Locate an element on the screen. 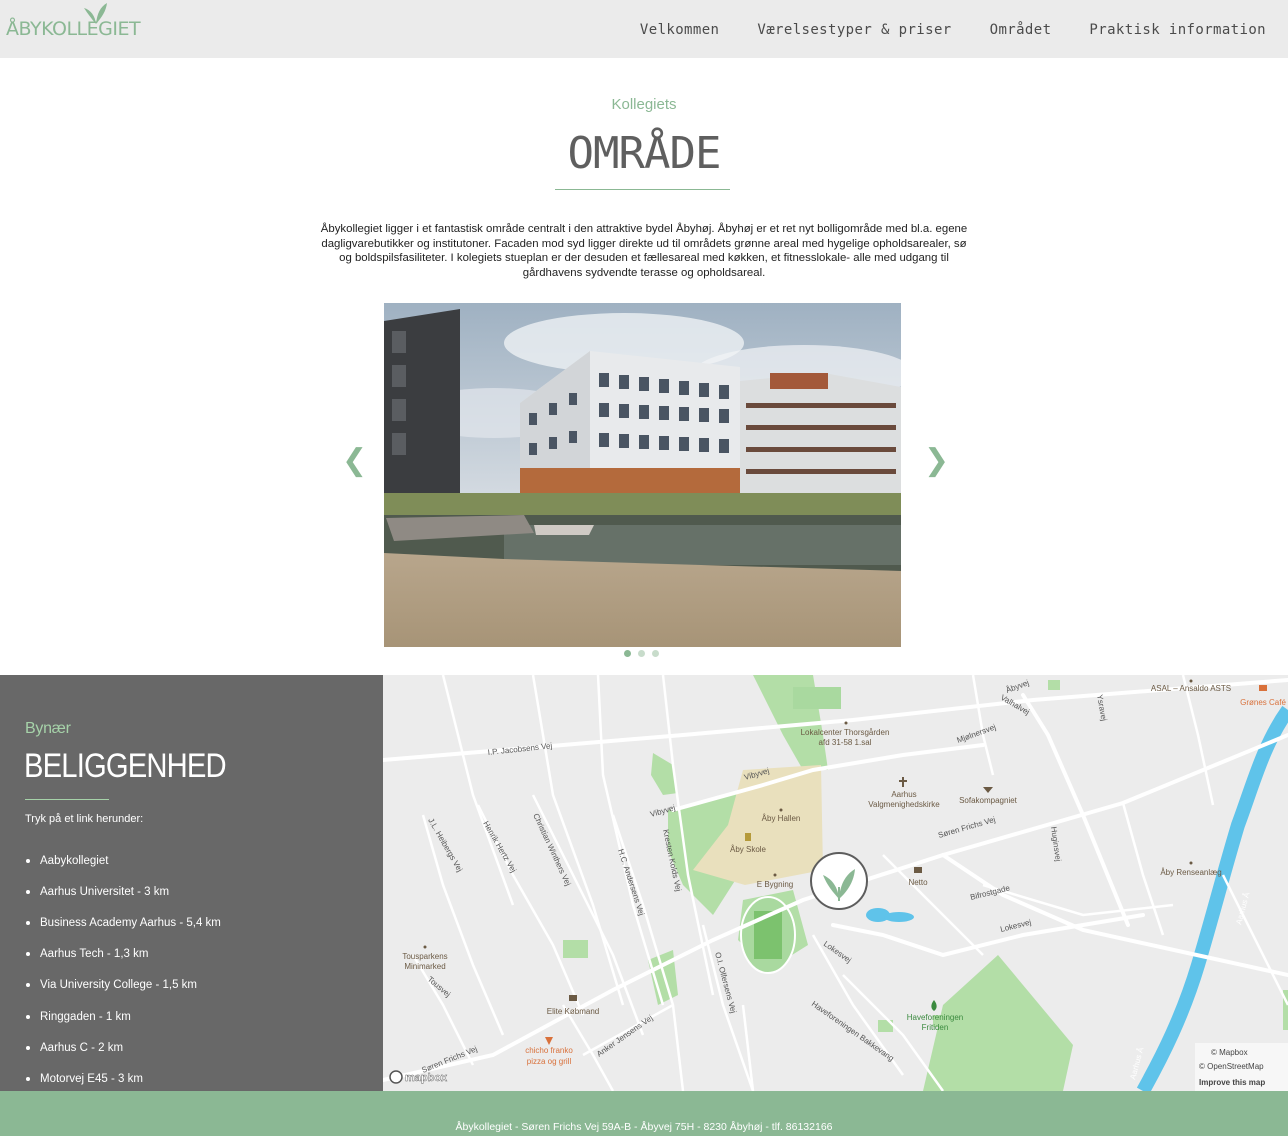 The height and width of the screenshot is (1136, 1288). location-link-aarhus-universitet: Aarhus Universitet - 3 km is located at coordinates (123, 891).